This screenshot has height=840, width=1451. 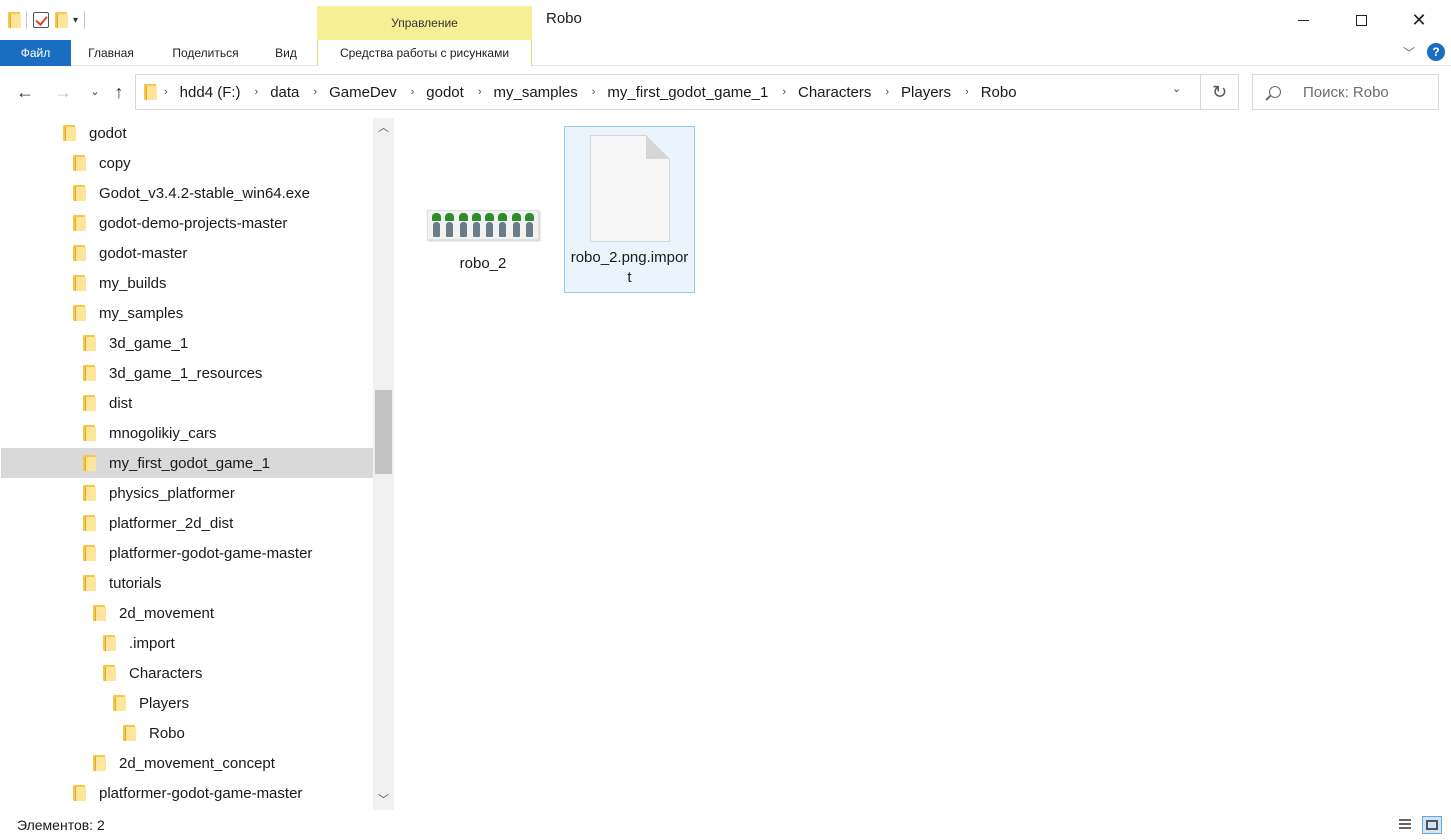 I want to click on tree-item: .import, so click(x=187, y=643).